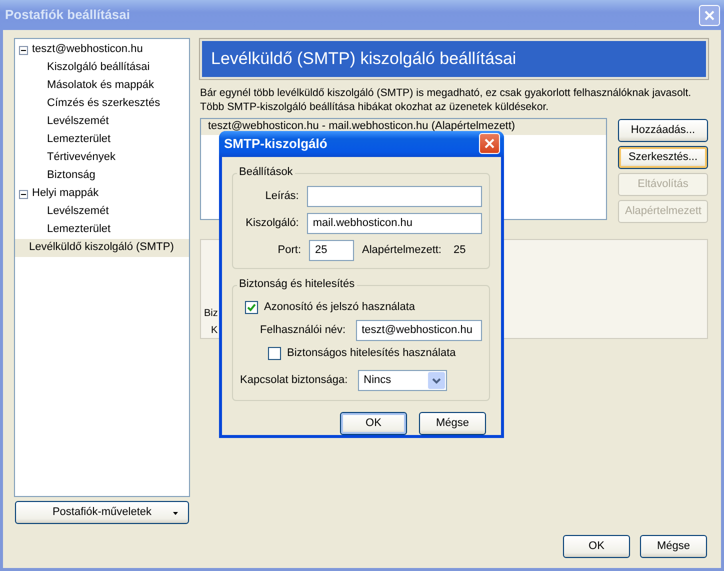  Describe the element at coordinates (288, 250) in the screenshot. I see `field-label: Port:` at that location.